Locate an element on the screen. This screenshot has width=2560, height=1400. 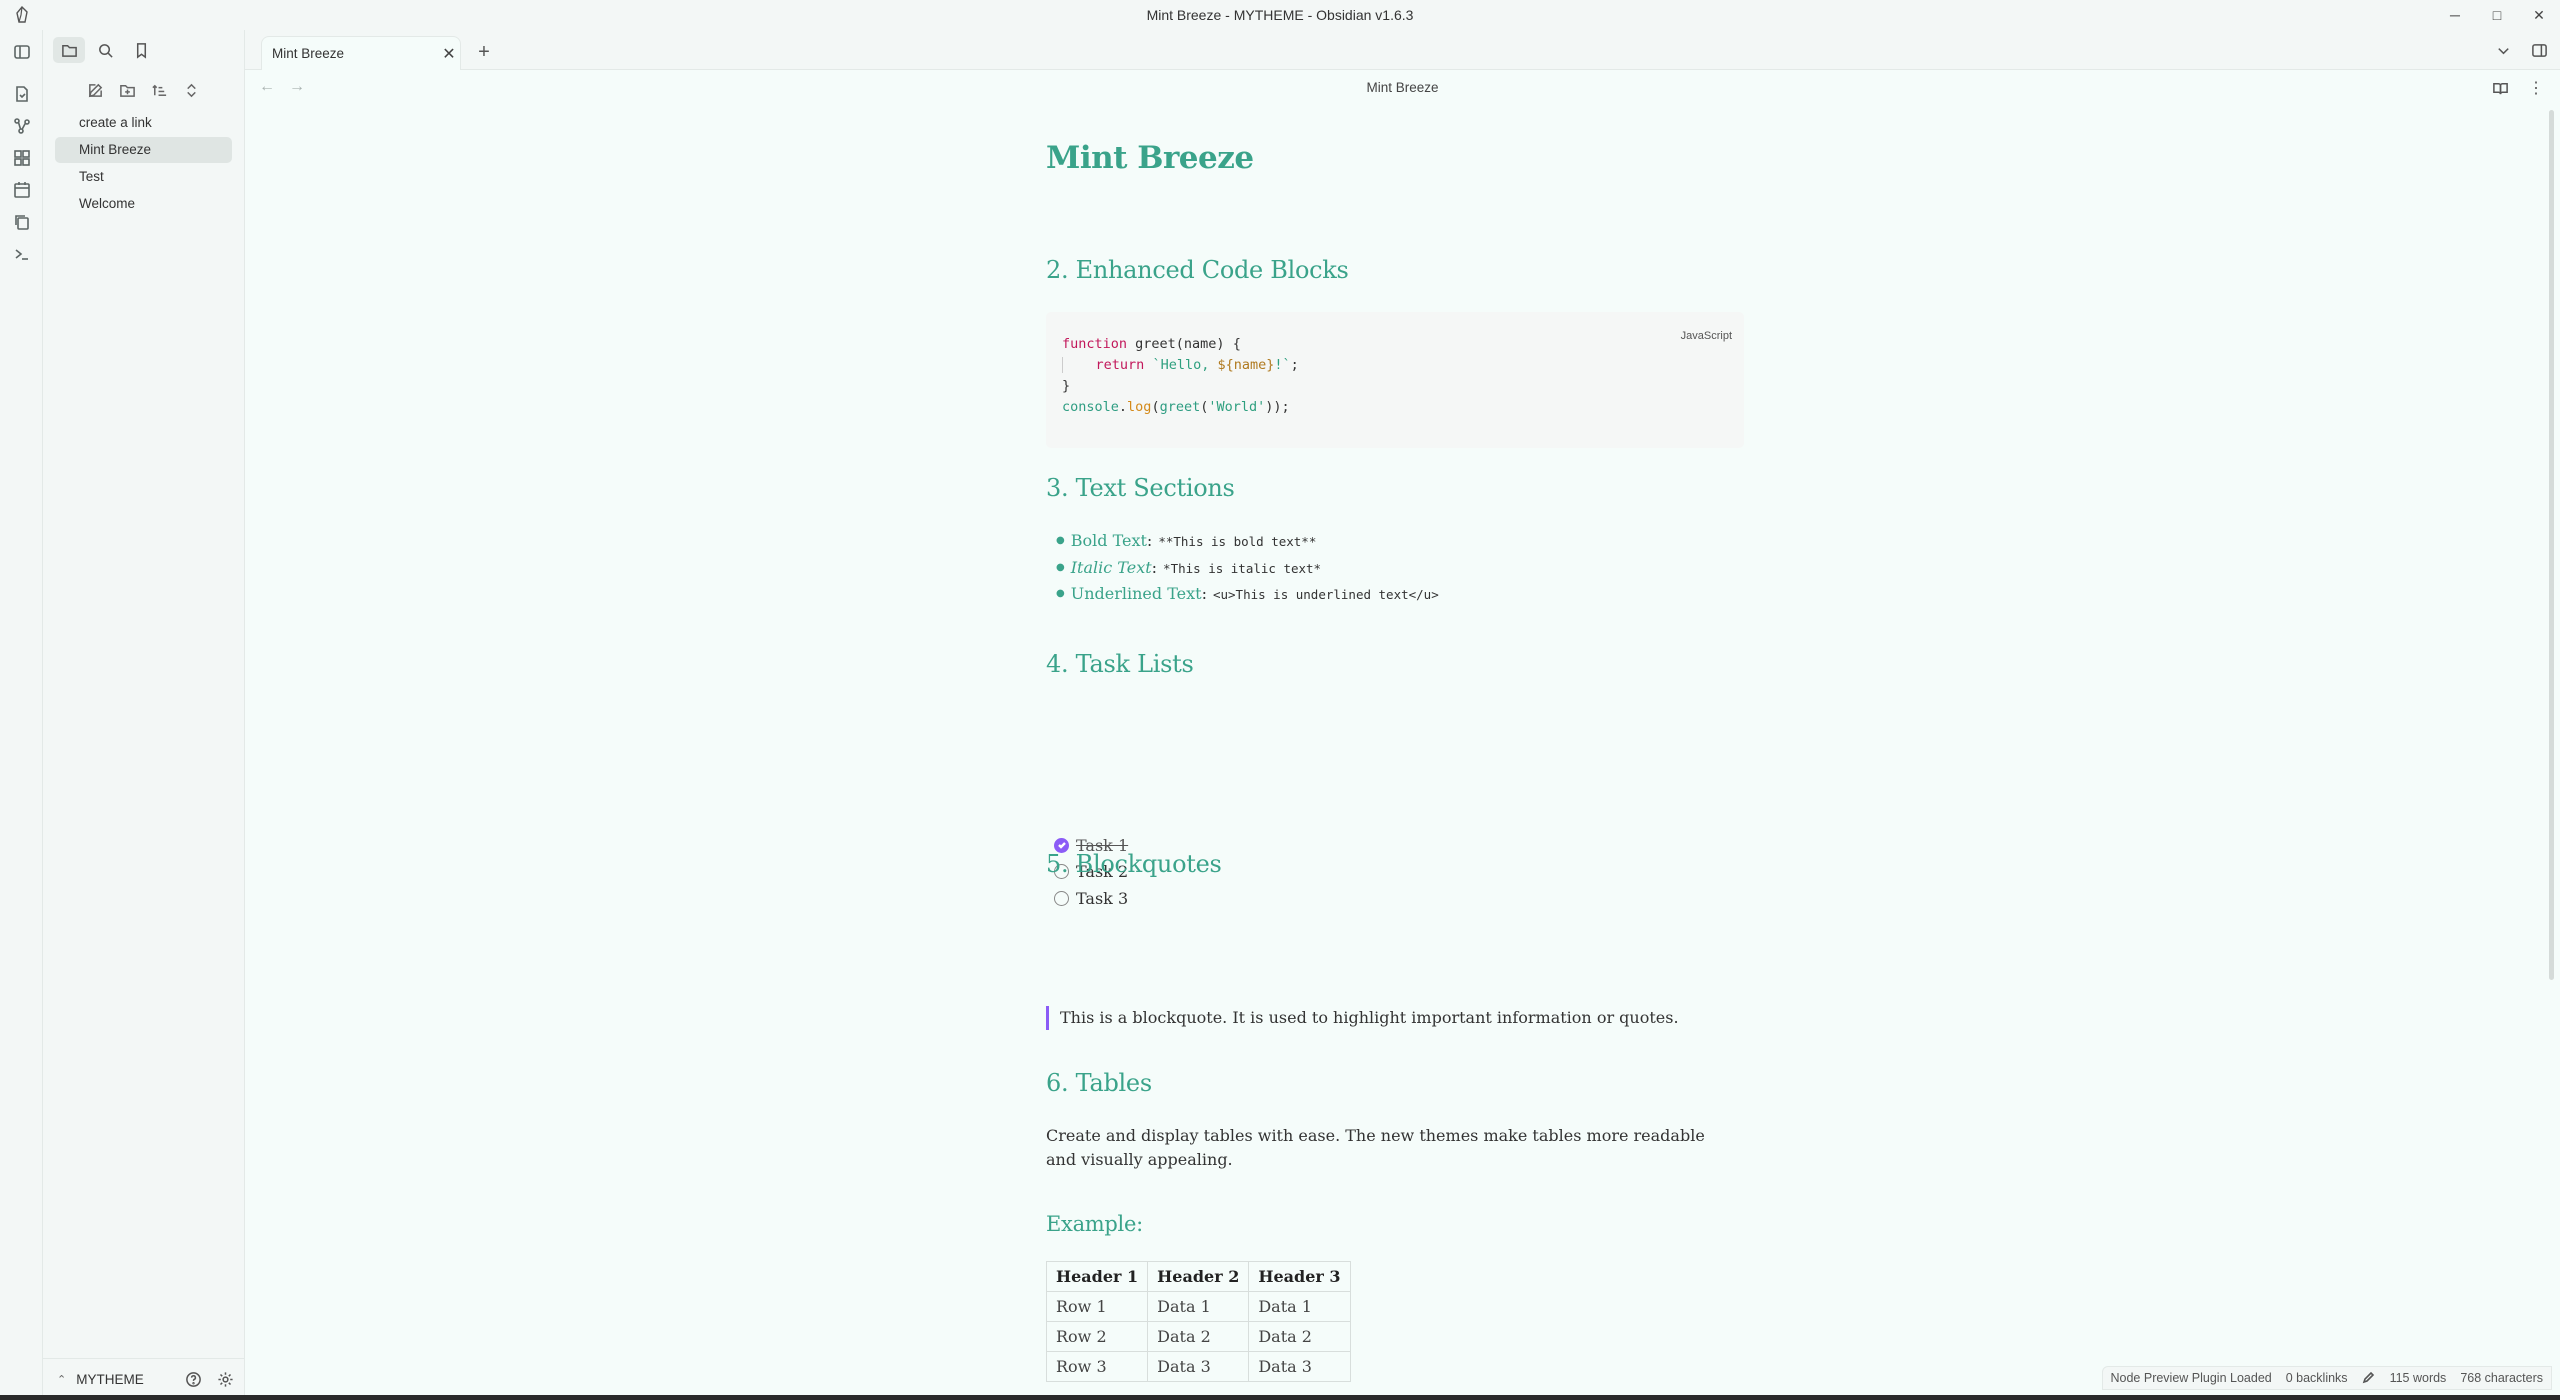
heading-enhanced-code-blocks: 2. Enhanced Code Blocks is located at coordinates (1197, 270).